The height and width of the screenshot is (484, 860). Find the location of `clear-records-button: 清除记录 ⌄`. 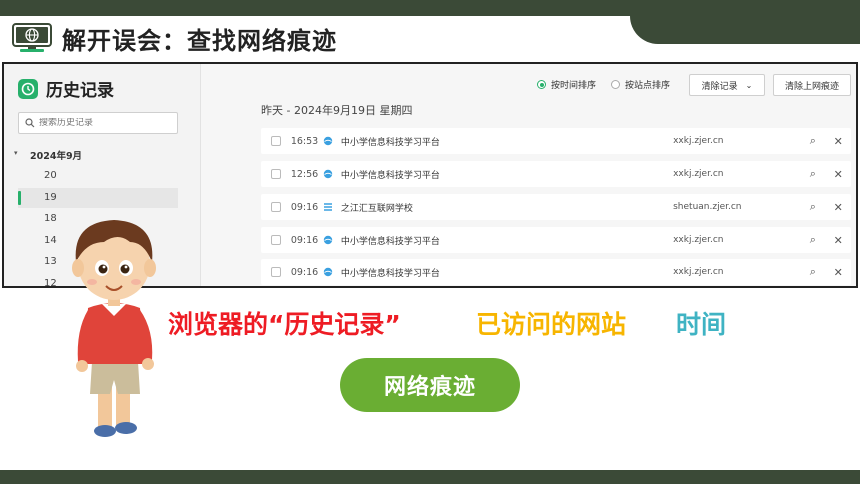

clear-records-button: 清除记录 ⌄ is located at coordinates (727, 85).